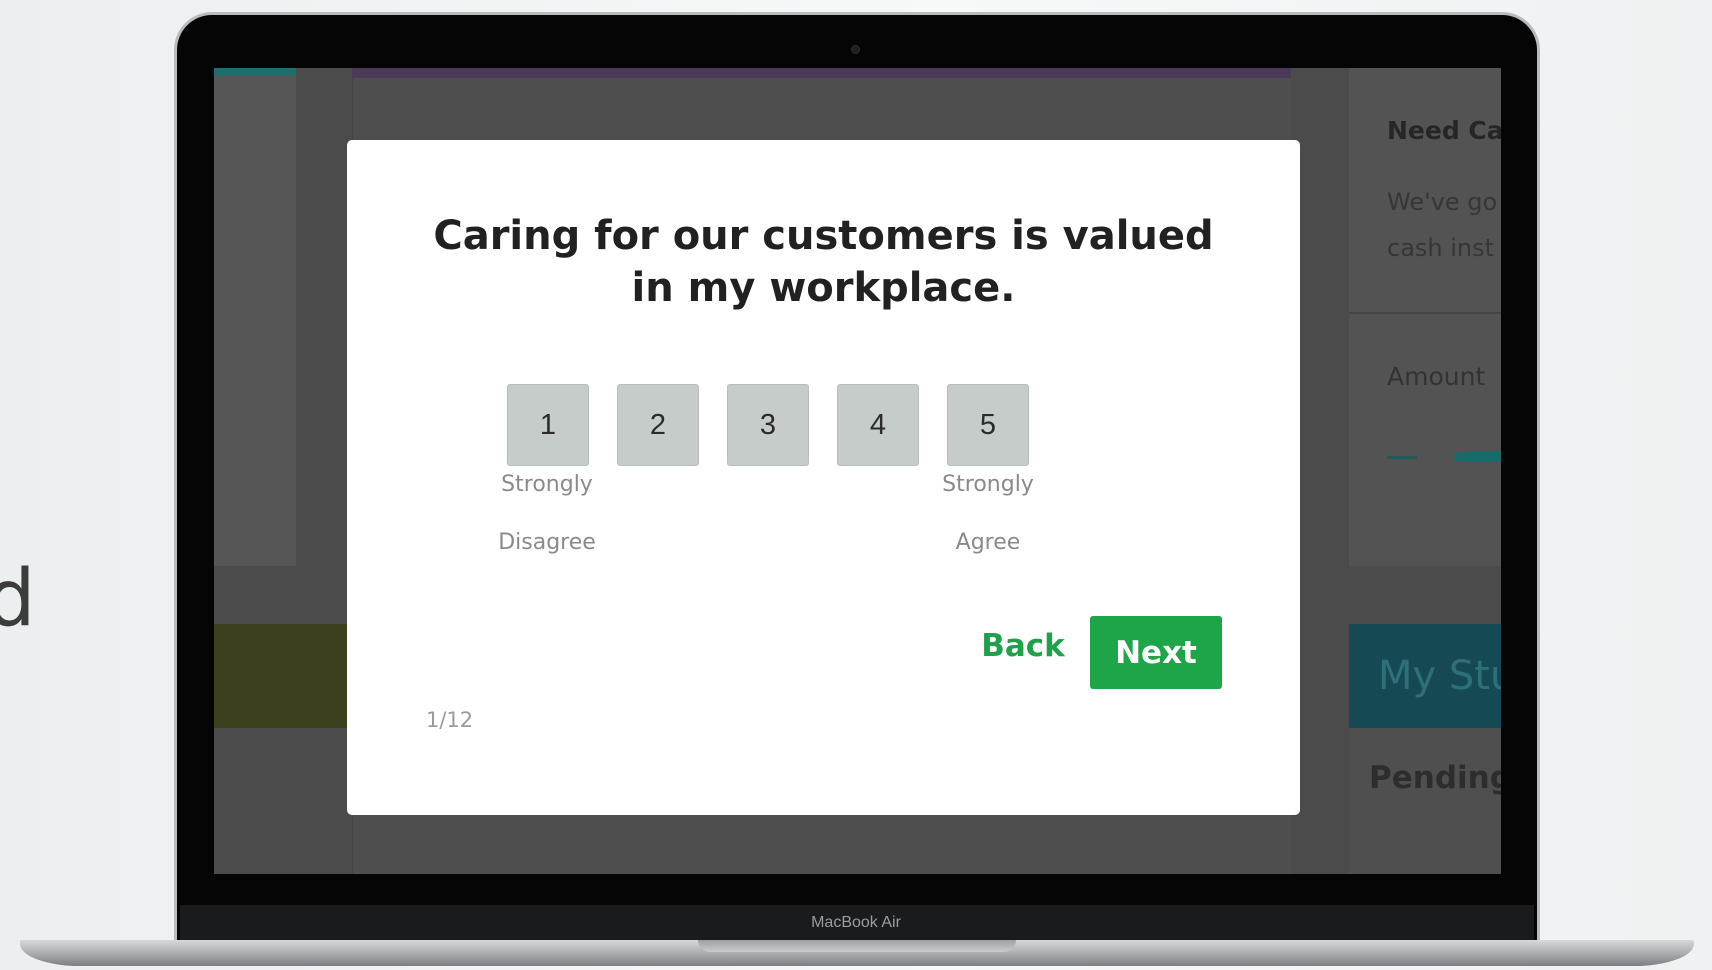 Image resolution: width=1712 pixels, height=970 pixels. Describe the element at coordinates (547, 484) in the screenshot. I see `scale-label-min-top: Strongly` at that location.